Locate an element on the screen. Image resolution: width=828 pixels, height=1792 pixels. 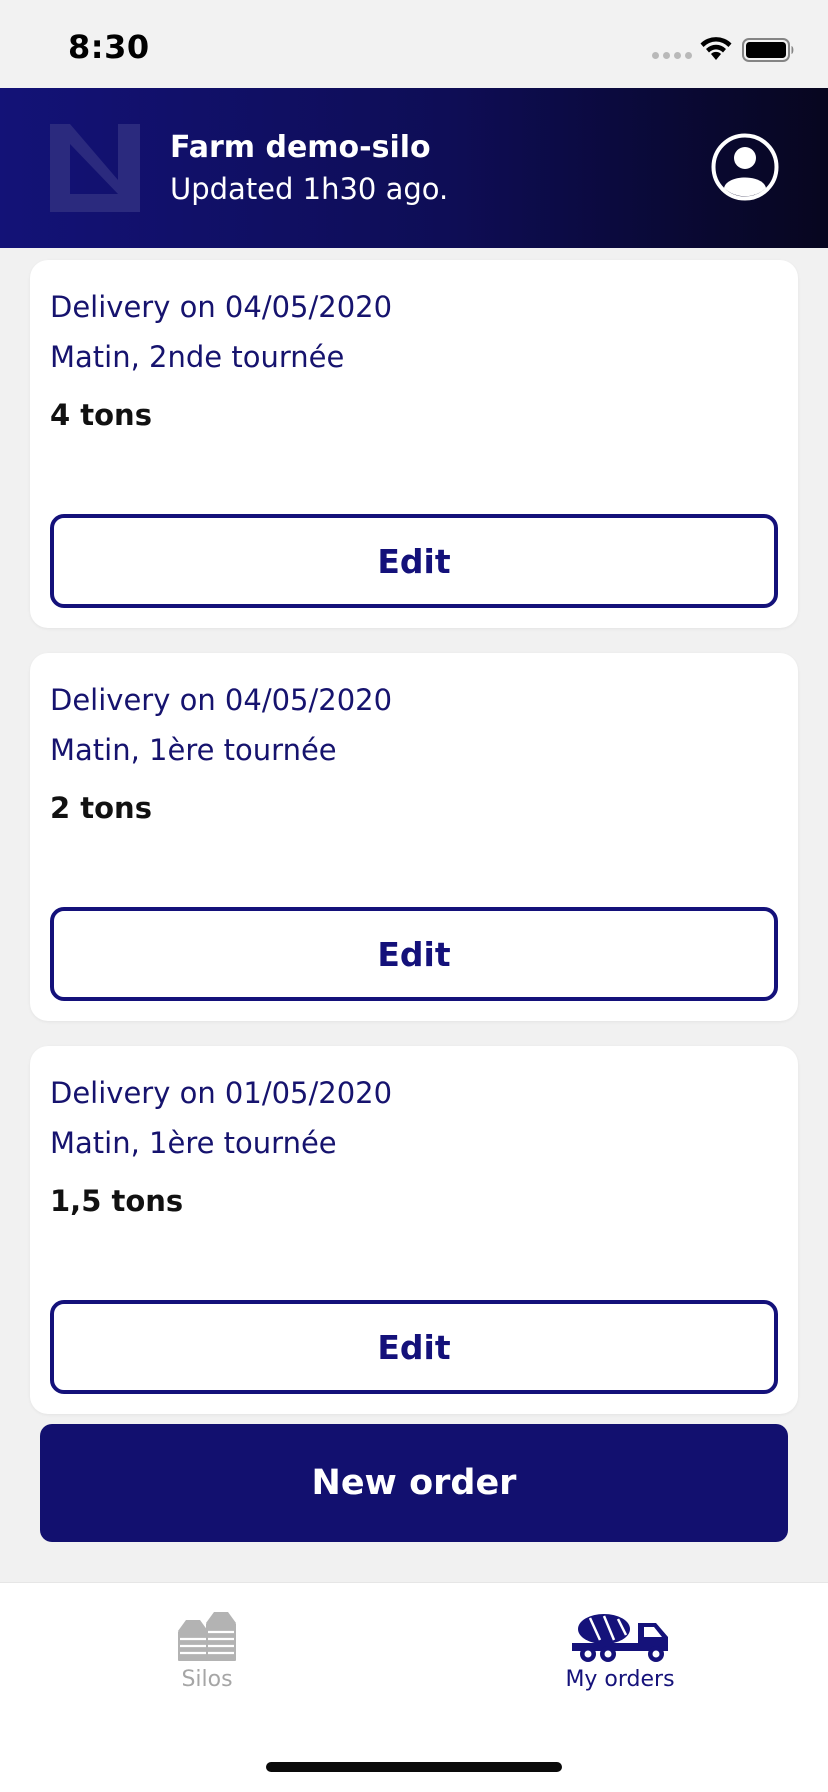
silo-icon is located at coordinates (207, 1636).